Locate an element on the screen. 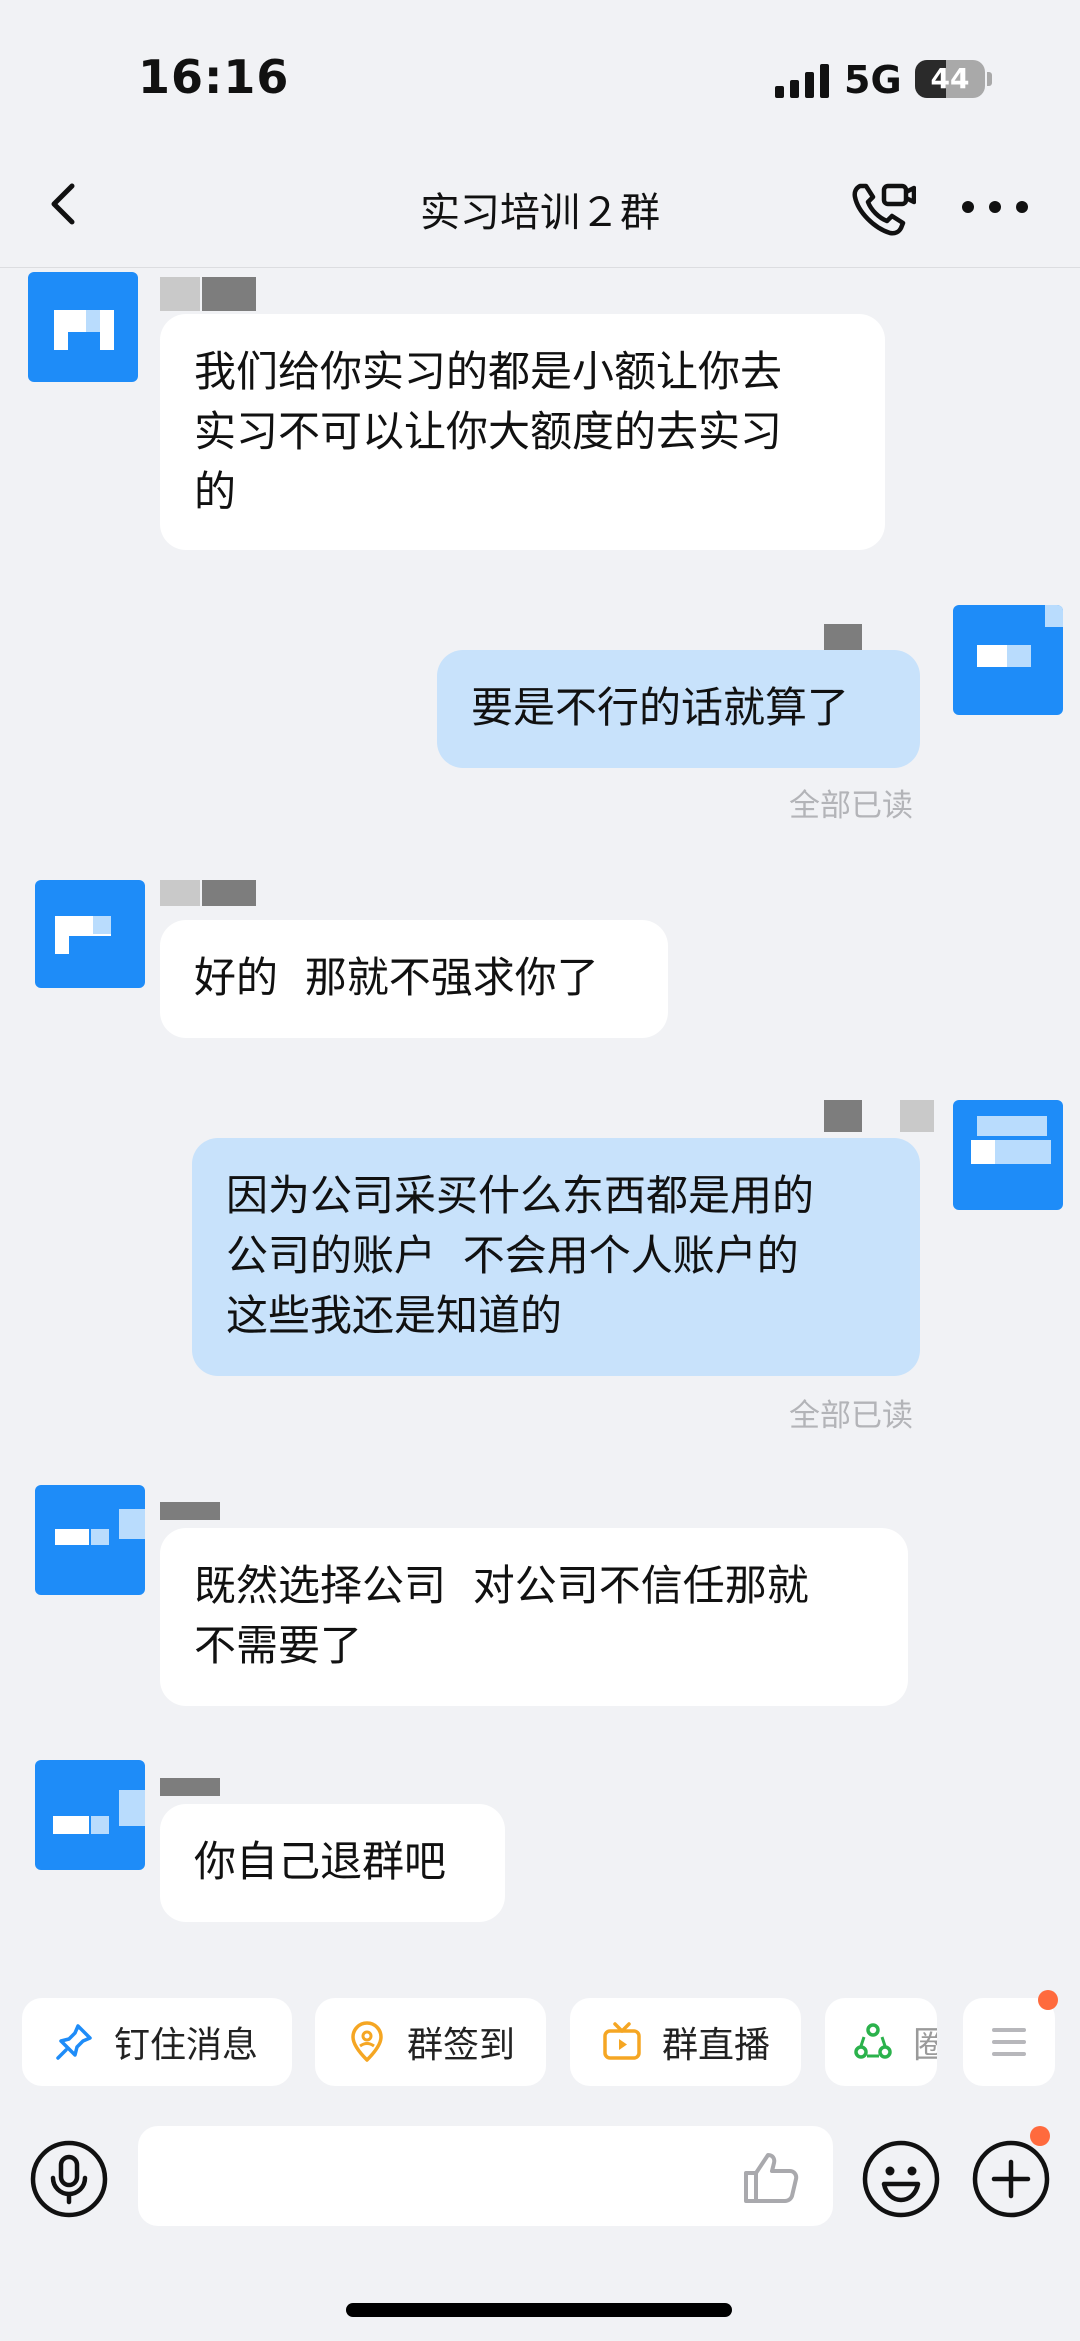 This screenshot has width=1080, height=2341. group-checkin-button: 群签到 is located at coordinates (430, 2042).